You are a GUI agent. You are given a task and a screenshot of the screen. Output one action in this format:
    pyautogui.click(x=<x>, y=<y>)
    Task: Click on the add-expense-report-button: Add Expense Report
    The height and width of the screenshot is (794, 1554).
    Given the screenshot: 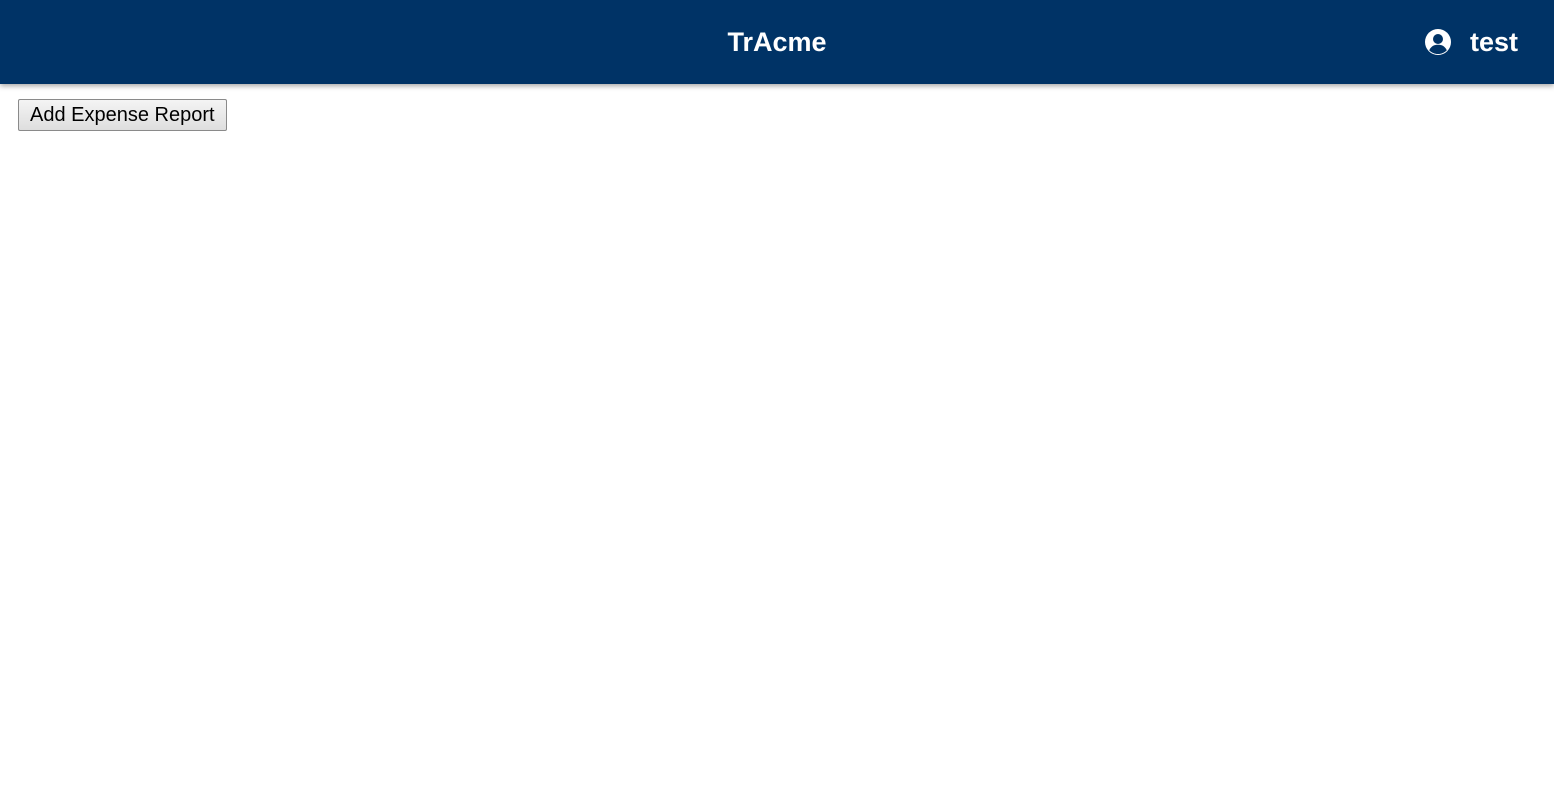 What is the action you would take?
    pyautogui.click(x=122, y=115)
    